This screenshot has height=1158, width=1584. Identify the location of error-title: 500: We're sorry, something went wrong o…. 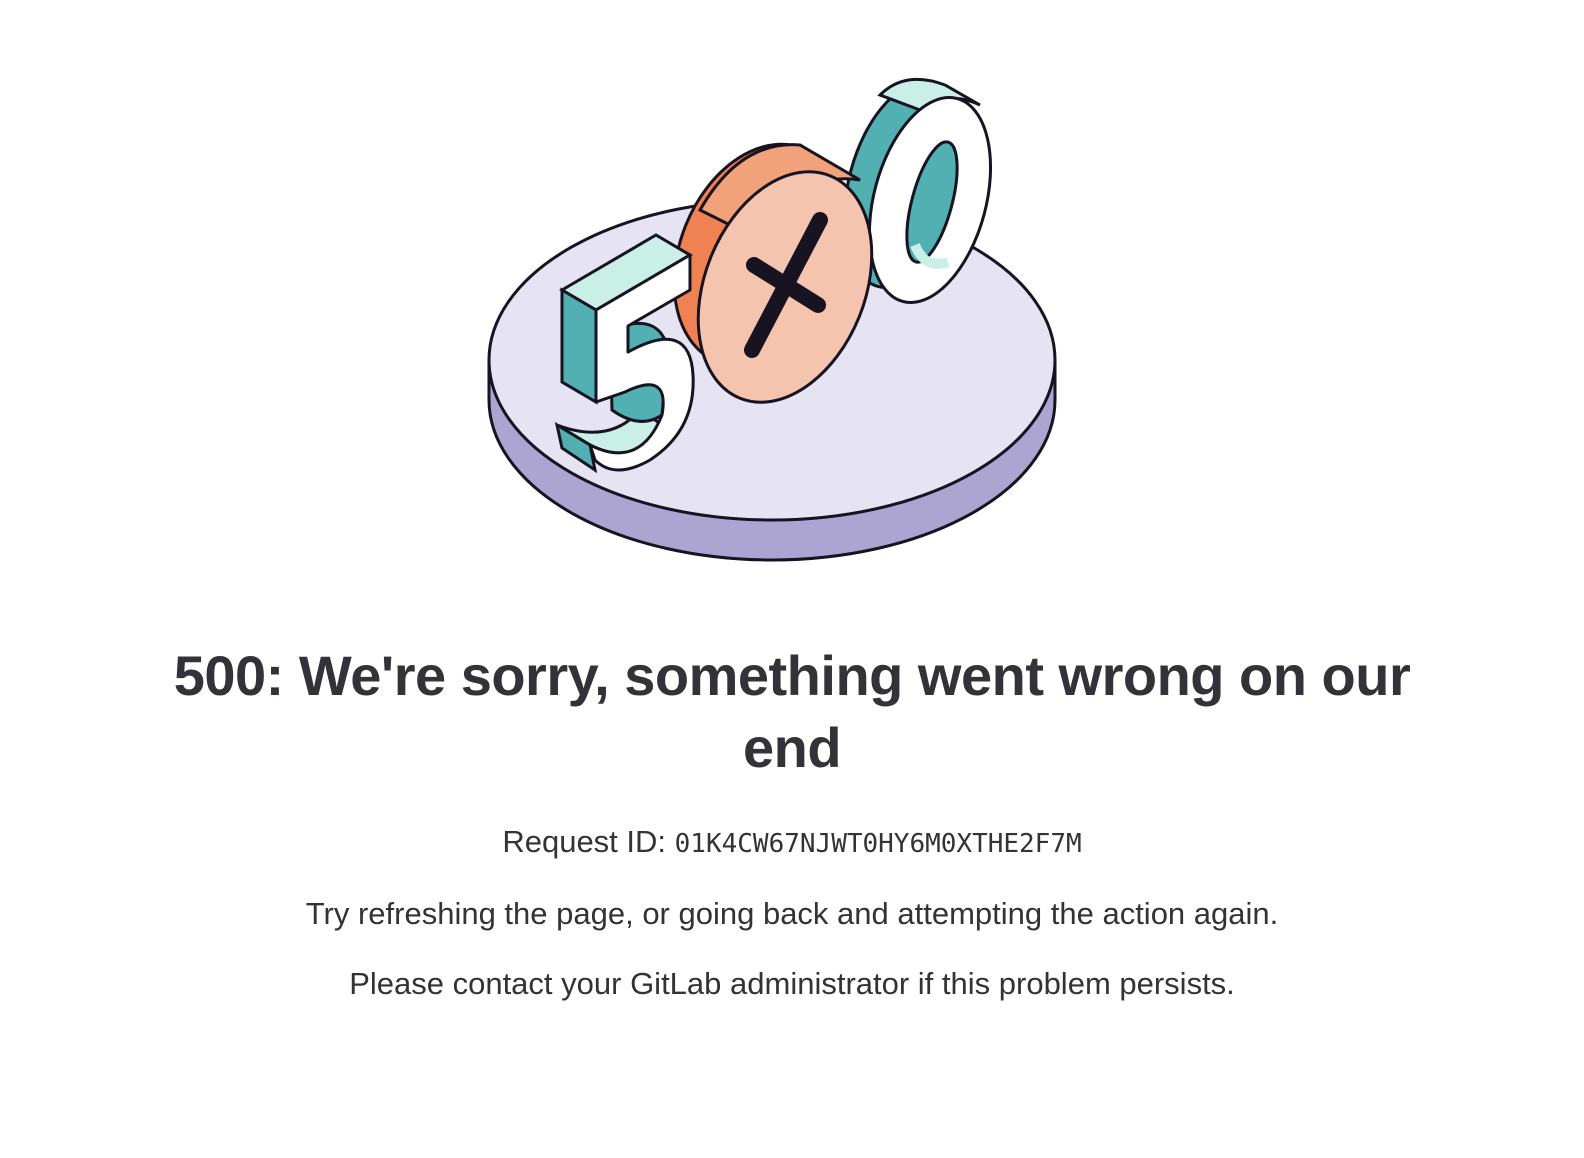
(792, 711).